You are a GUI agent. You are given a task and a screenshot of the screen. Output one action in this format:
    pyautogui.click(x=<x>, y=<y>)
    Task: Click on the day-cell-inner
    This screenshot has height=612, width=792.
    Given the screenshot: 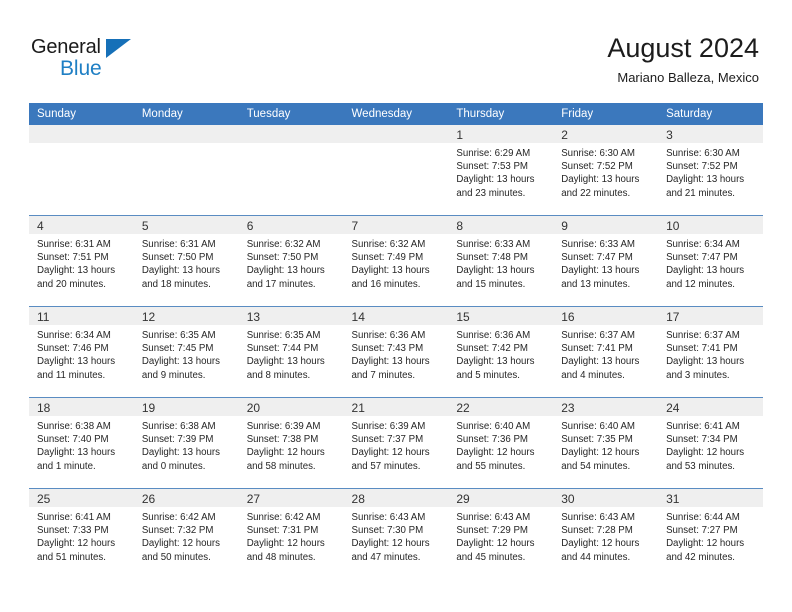 What is the action you would take?
    pyautogui.click(x=291, y=170)
    